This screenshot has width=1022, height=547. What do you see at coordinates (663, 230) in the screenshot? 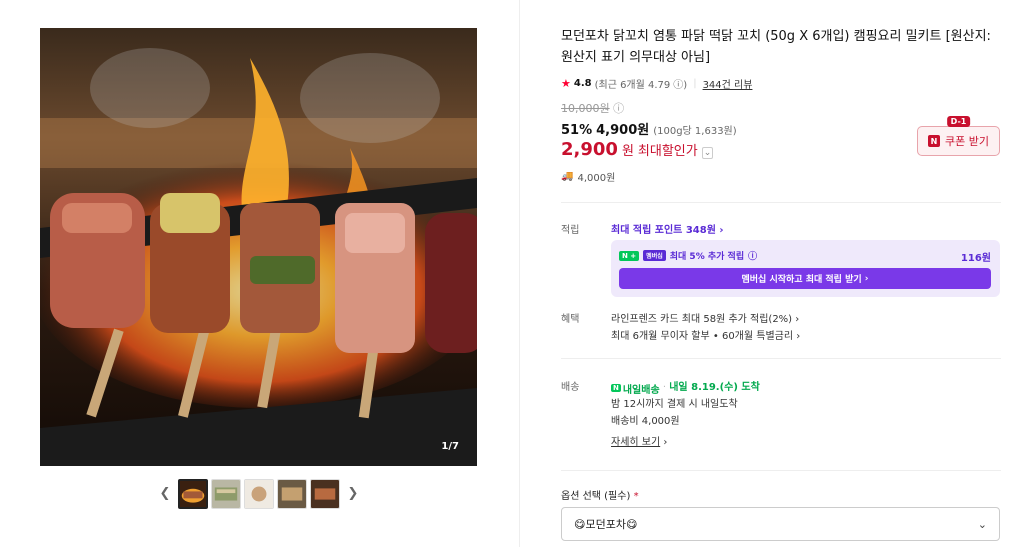
I see `max-points-text: 최대 적립 포인트 348원` at bounding box center [663, 230].